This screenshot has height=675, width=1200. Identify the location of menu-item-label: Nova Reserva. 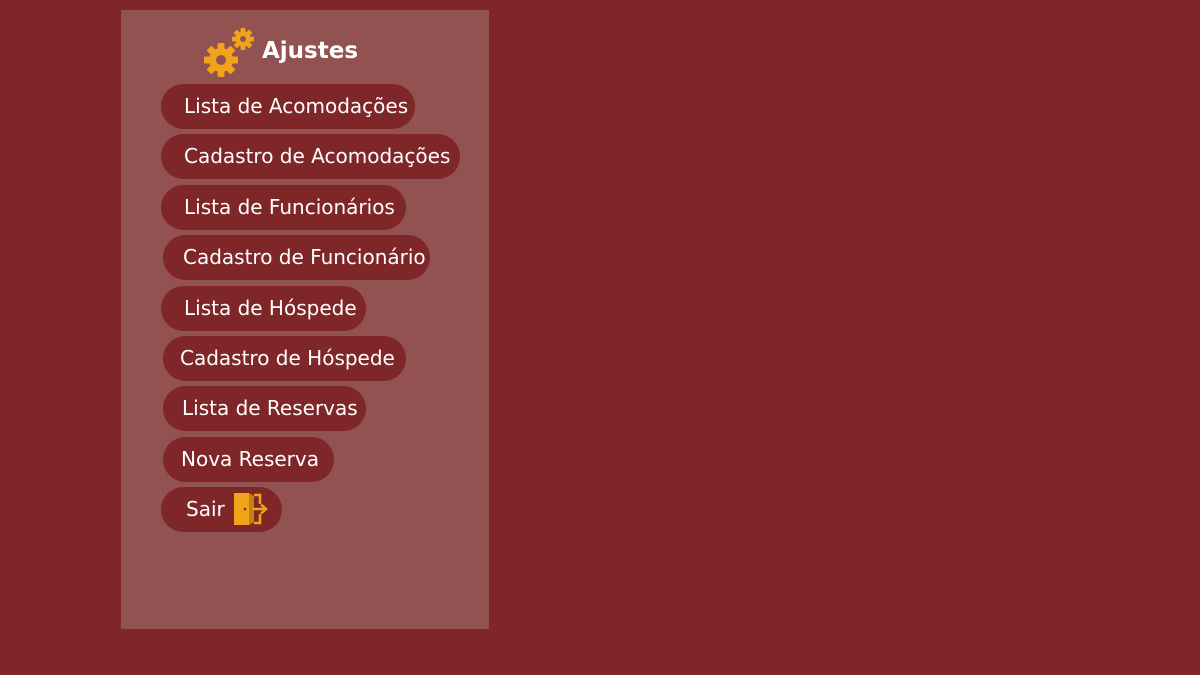
(250, 459).